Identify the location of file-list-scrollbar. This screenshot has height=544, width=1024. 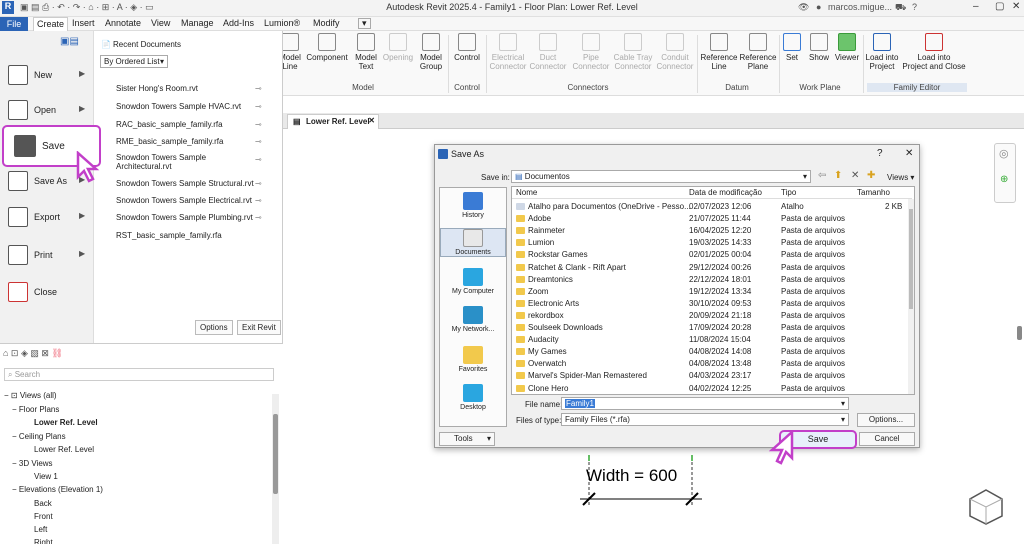
(911, 296).